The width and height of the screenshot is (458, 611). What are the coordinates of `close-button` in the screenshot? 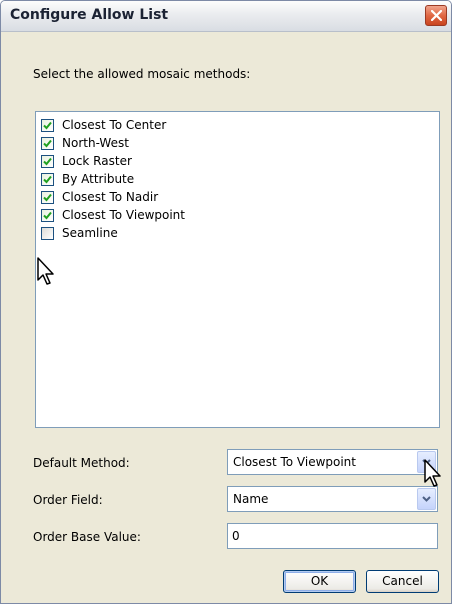 It's located at (436, 15).